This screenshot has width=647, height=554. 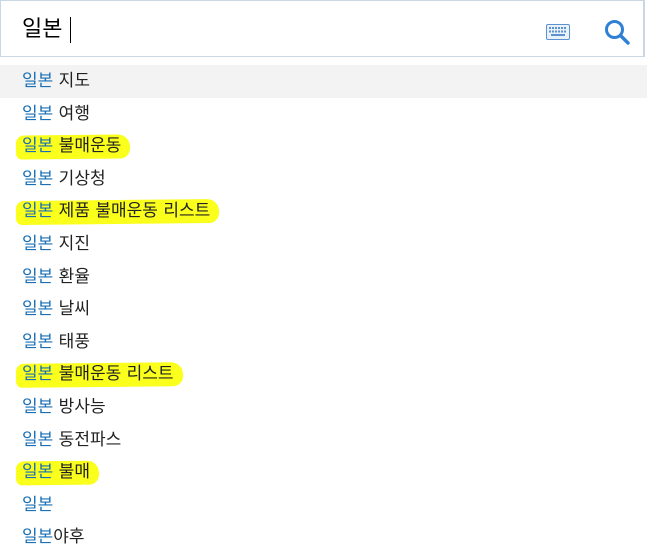 I want to click on suggestion-text: 일본야후, so click(x=55, y=537).